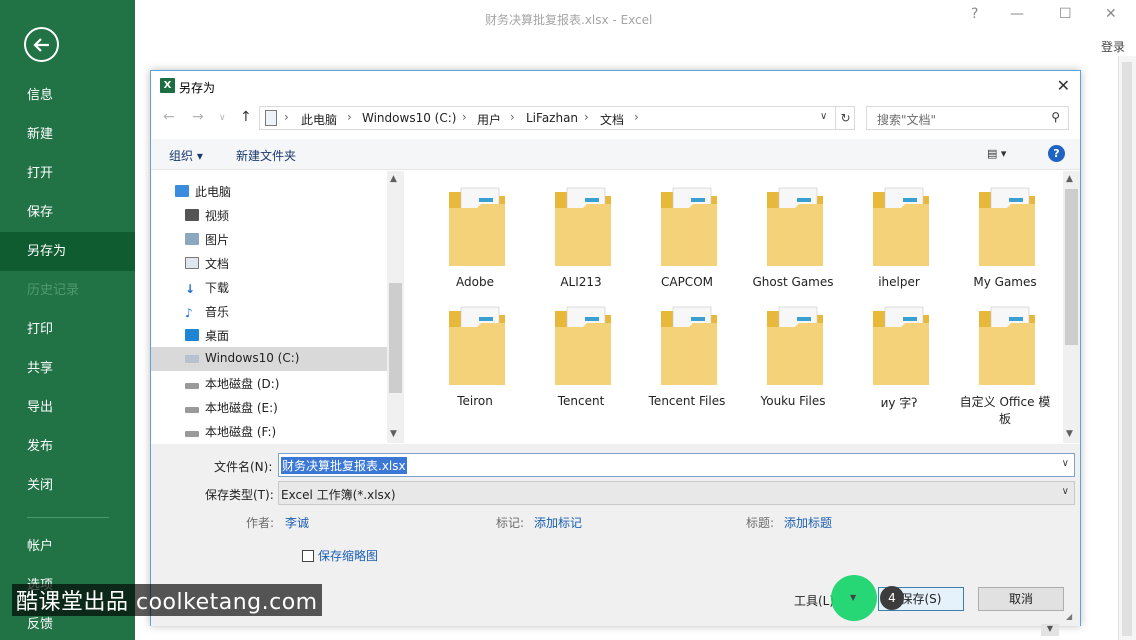 The height and width of the screenshot is (640, 1136). Describe the element at coordinates (297, 522) in the screenshot. I see `author-field: 李诚` at that location.